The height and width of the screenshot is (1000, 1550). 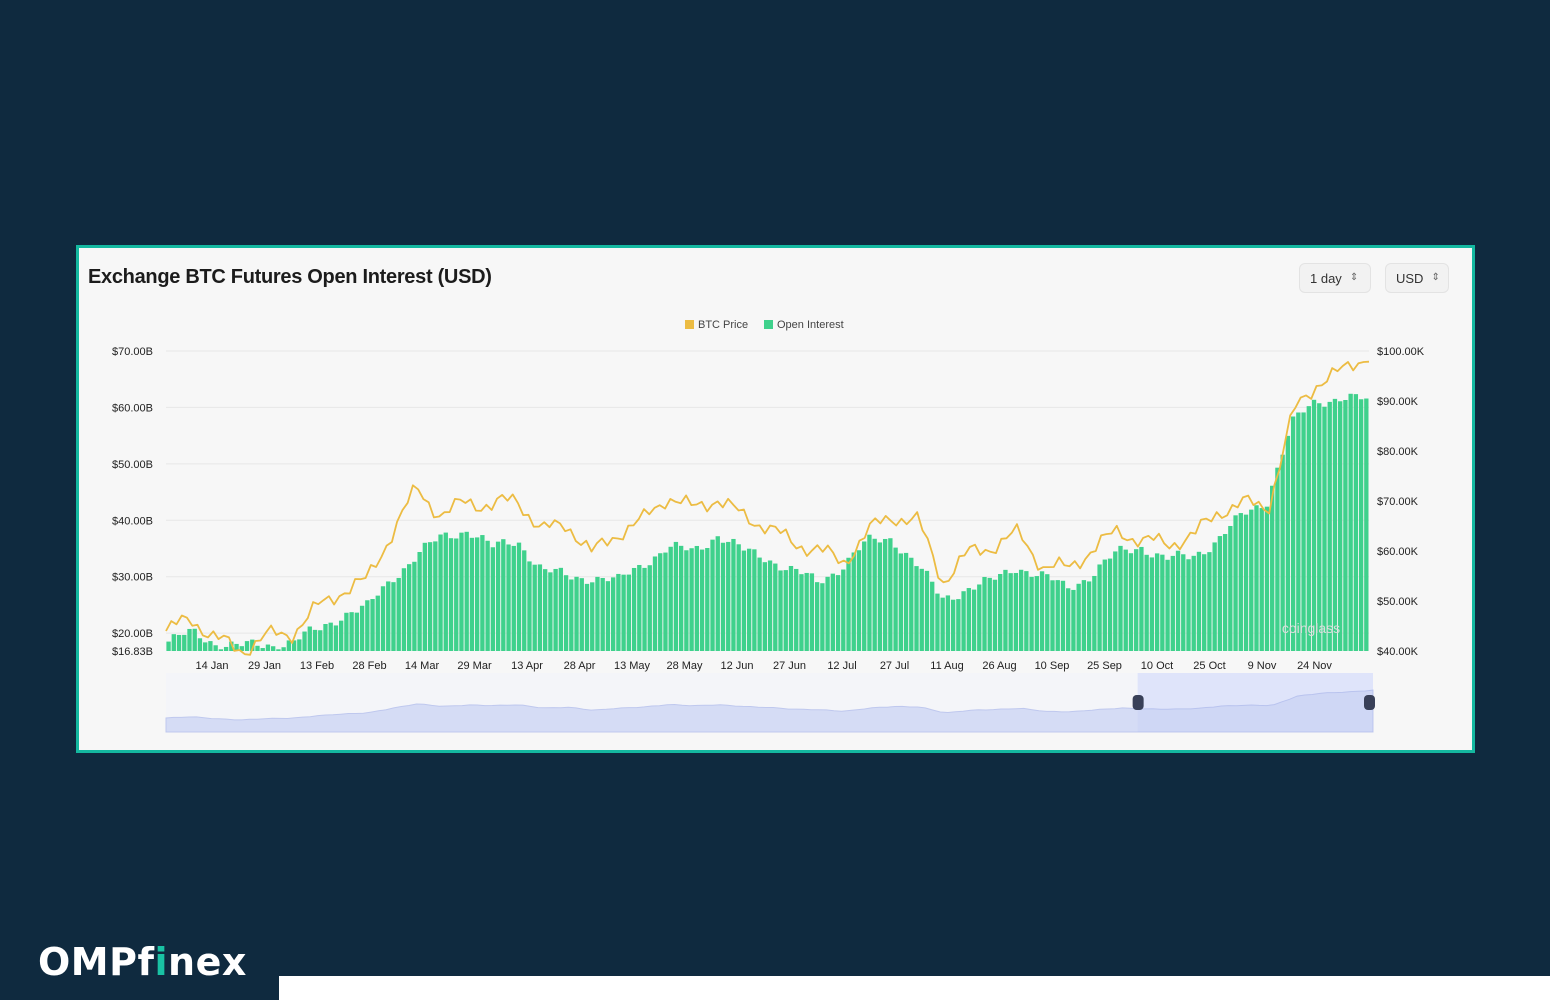 What do you see at coordinates (1398, 652) in the screenshot?
I see `y-right-tick-label: $40.00K` at bounding box center [1398, 652].